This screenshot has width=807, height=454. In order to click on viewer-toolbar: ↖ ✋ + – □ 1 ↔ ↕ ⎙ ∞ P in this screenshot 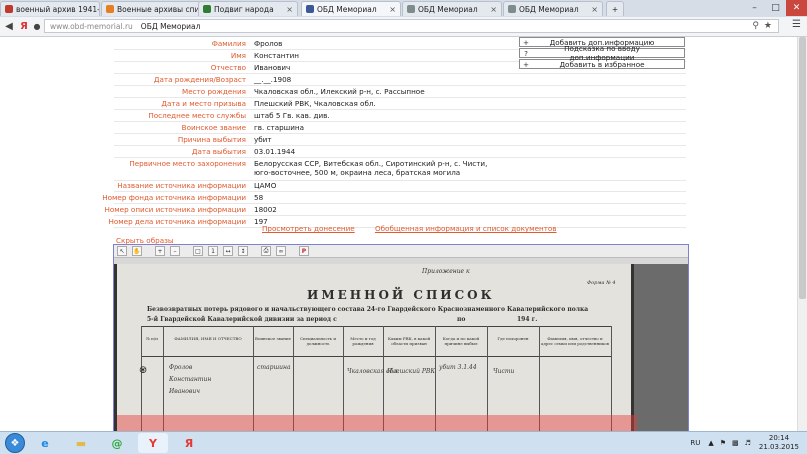, I will do `click(401, 251)`.